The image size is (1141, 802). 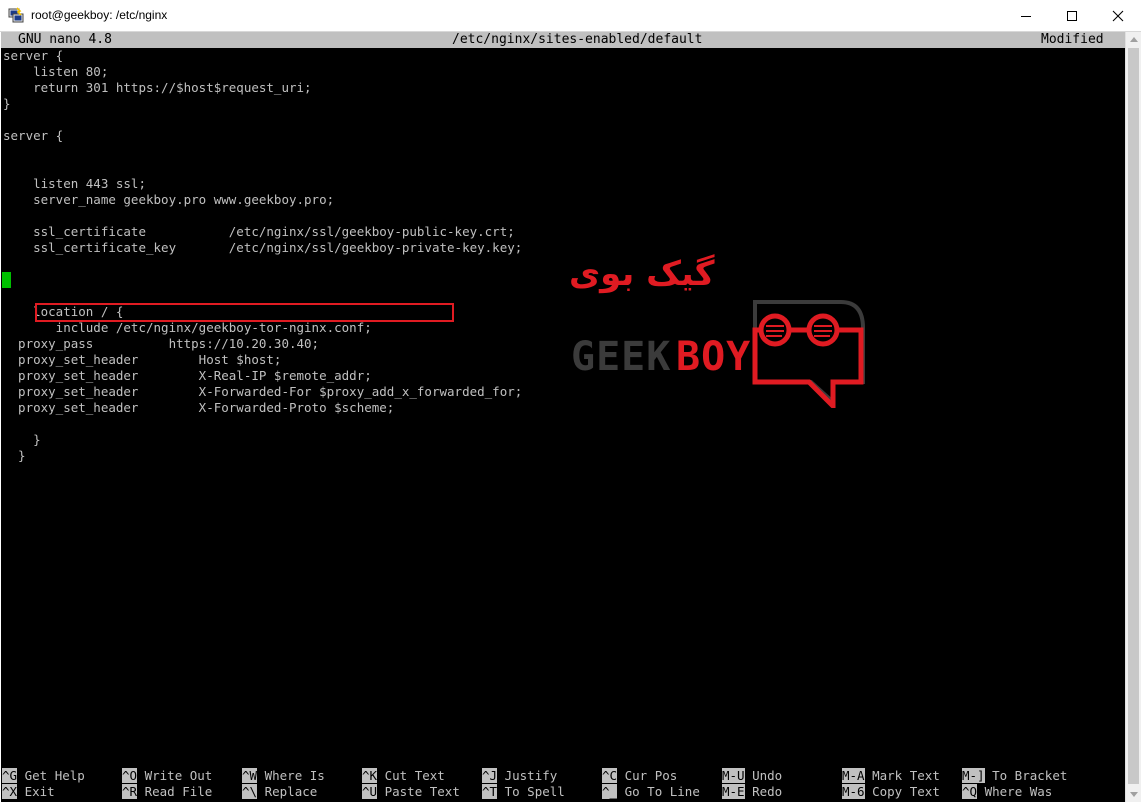 What do you see at coordinates (244, 312) in the screenshot?
I see `highlight-annotation` at bounding box center [244, 312].